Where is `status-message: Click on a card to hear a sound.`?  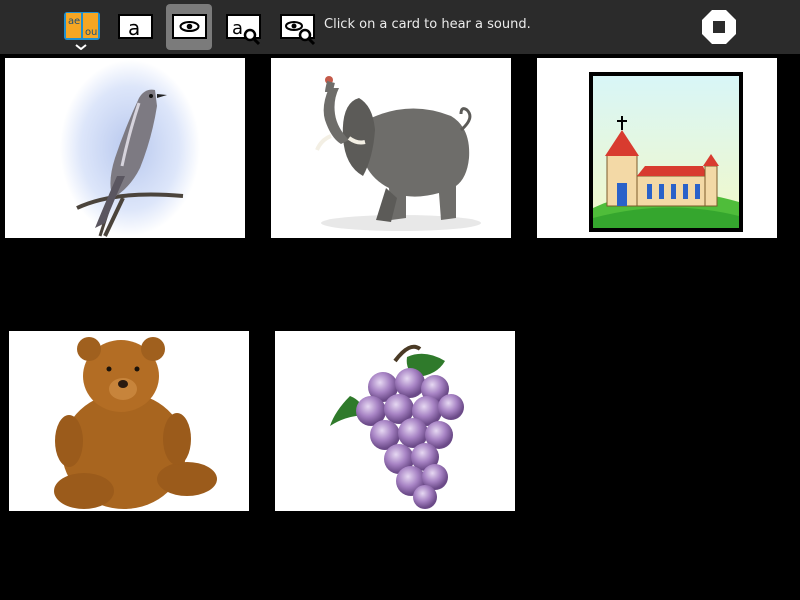
status-message: Click on a card to hear a sound. is located at coordinates (427, 24).